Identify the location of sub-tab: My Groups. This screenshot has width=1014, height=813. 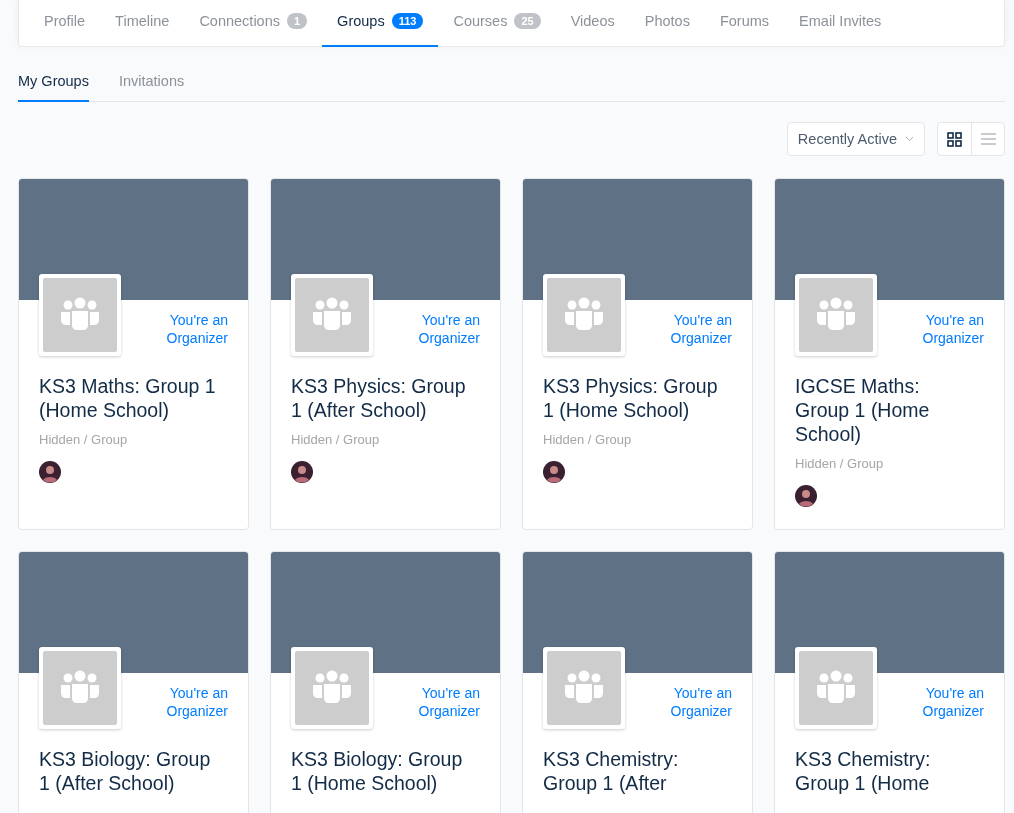
(53, 81).